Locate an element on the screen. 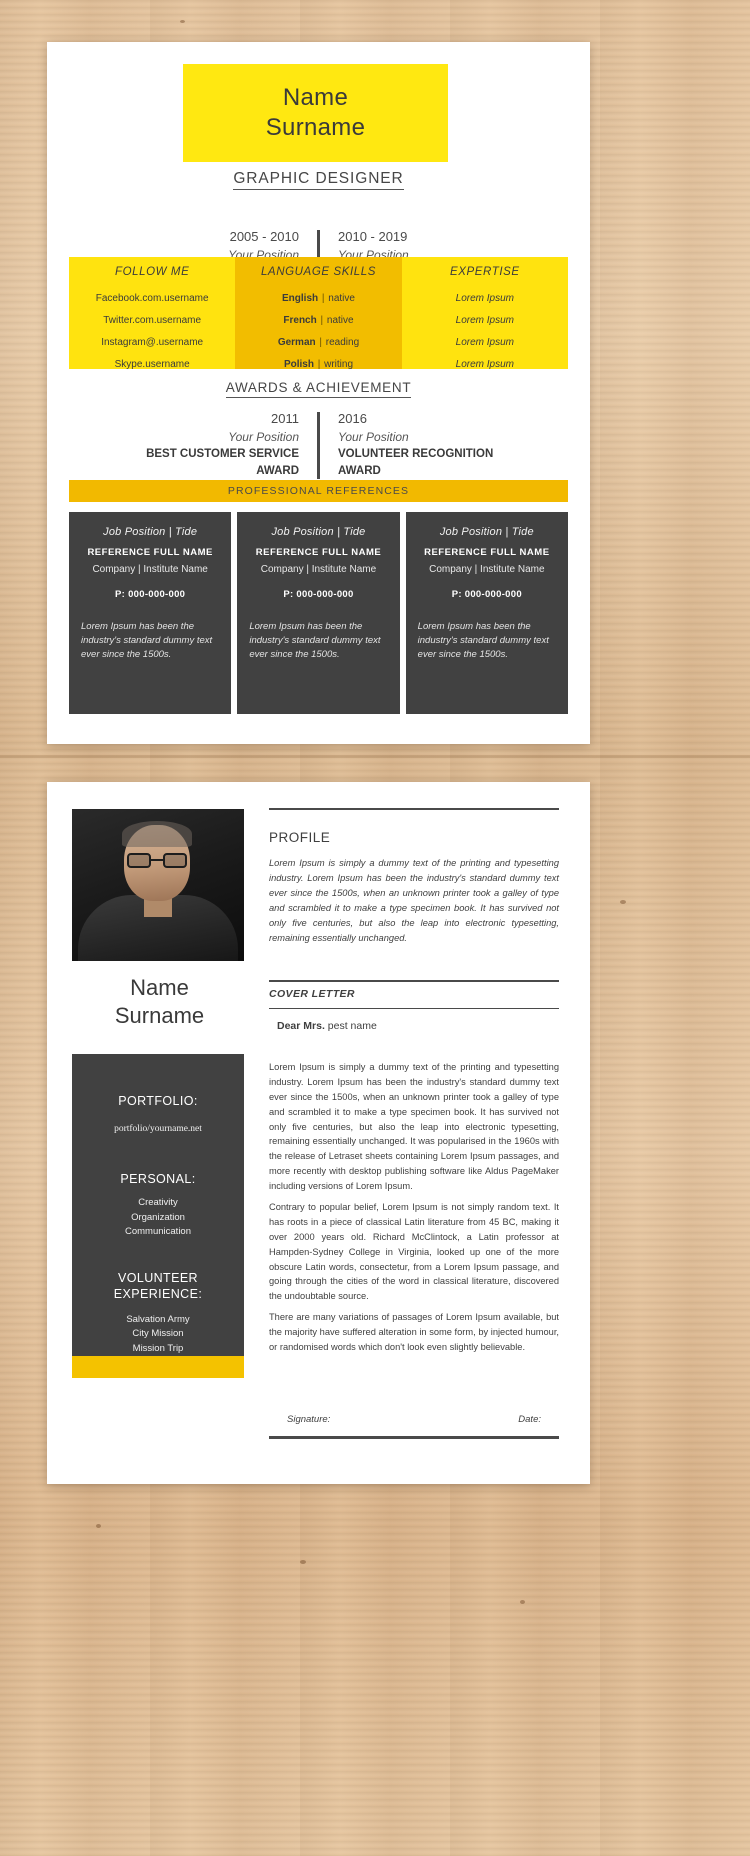 This screenshot has width=750, height=1856. date-label: Date: is located at coordinates (529, 1419).